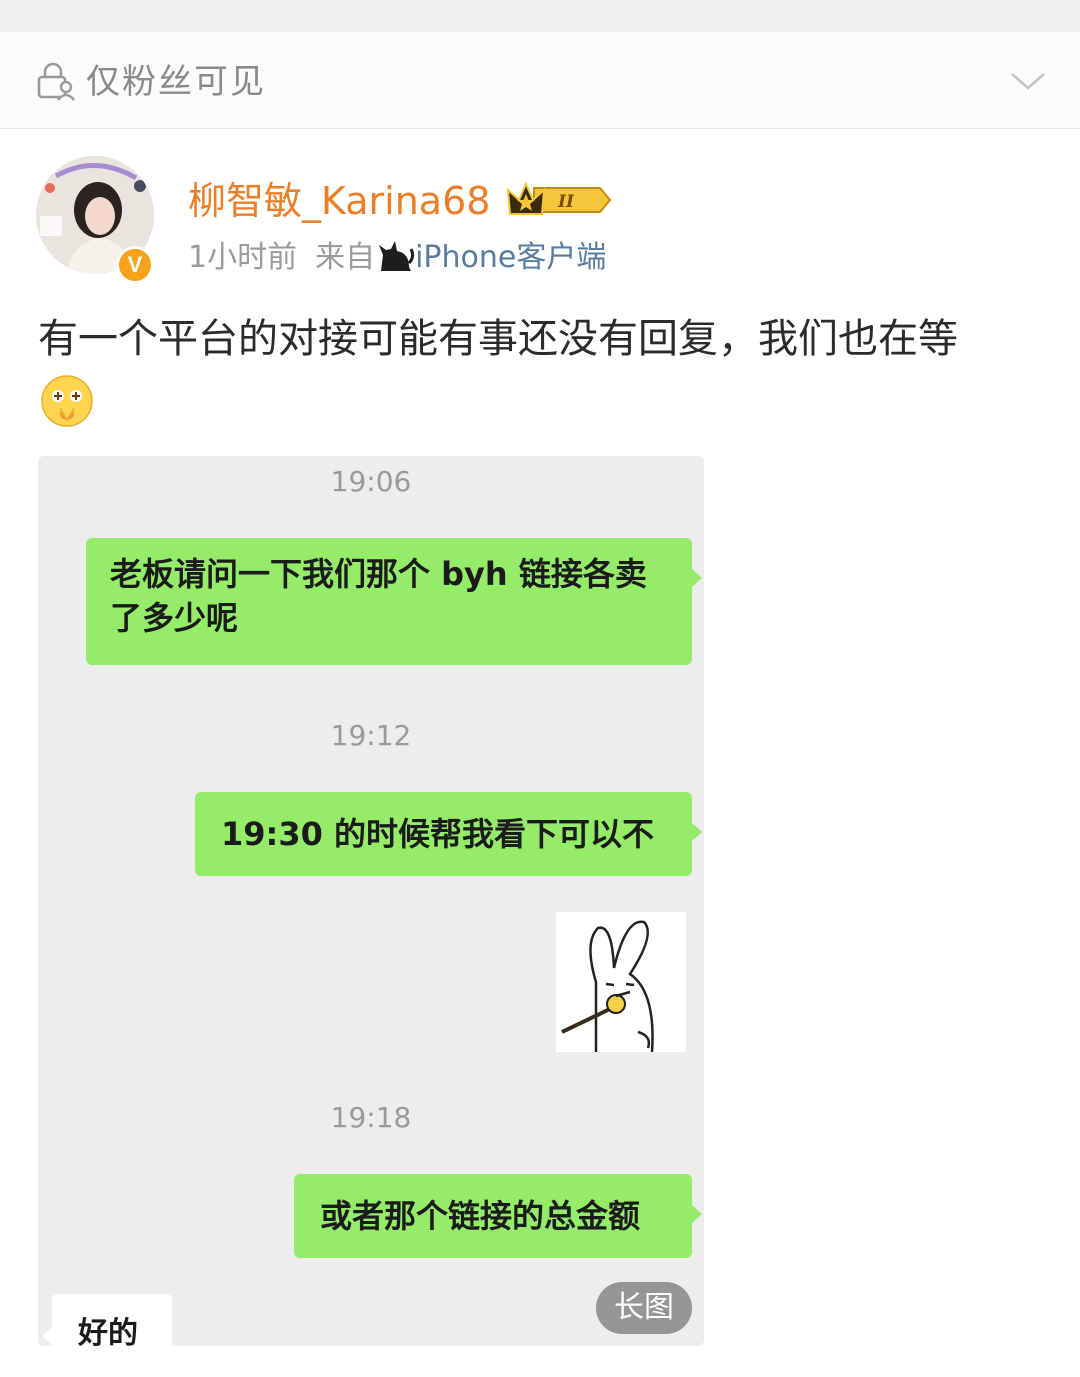 This screenshot has height=1377, width=1080. Describe the element at coordinates (394, 601) in the screenshot. I see `chat-bubble-sent: 老板请问一下我们那个 byh 链接各卖了多少呢` at that location.